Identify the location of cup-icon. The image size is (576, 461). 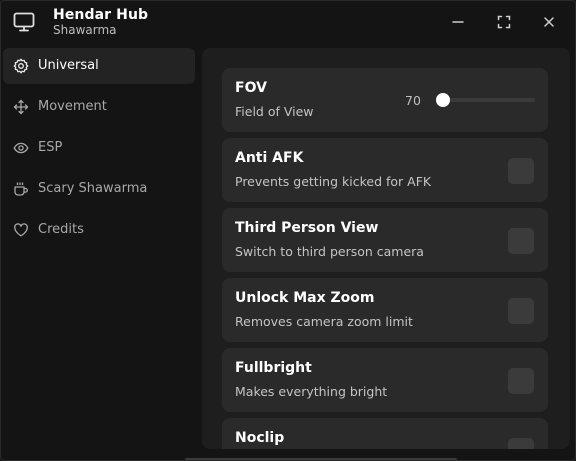
(21, 189).